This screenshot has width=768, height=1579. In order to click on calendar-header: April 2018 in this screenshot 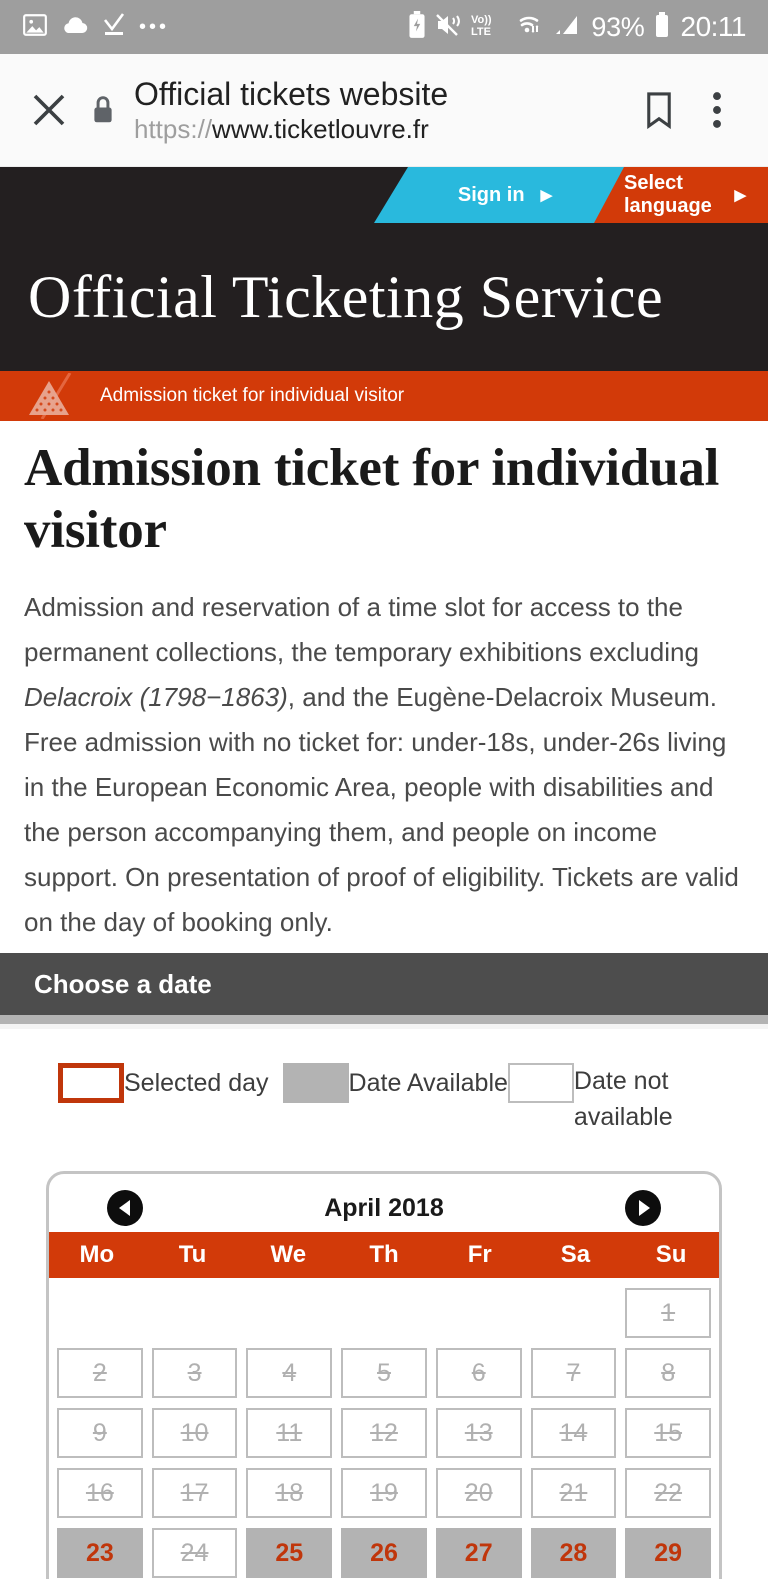, I will do `click(384, 1208)`.